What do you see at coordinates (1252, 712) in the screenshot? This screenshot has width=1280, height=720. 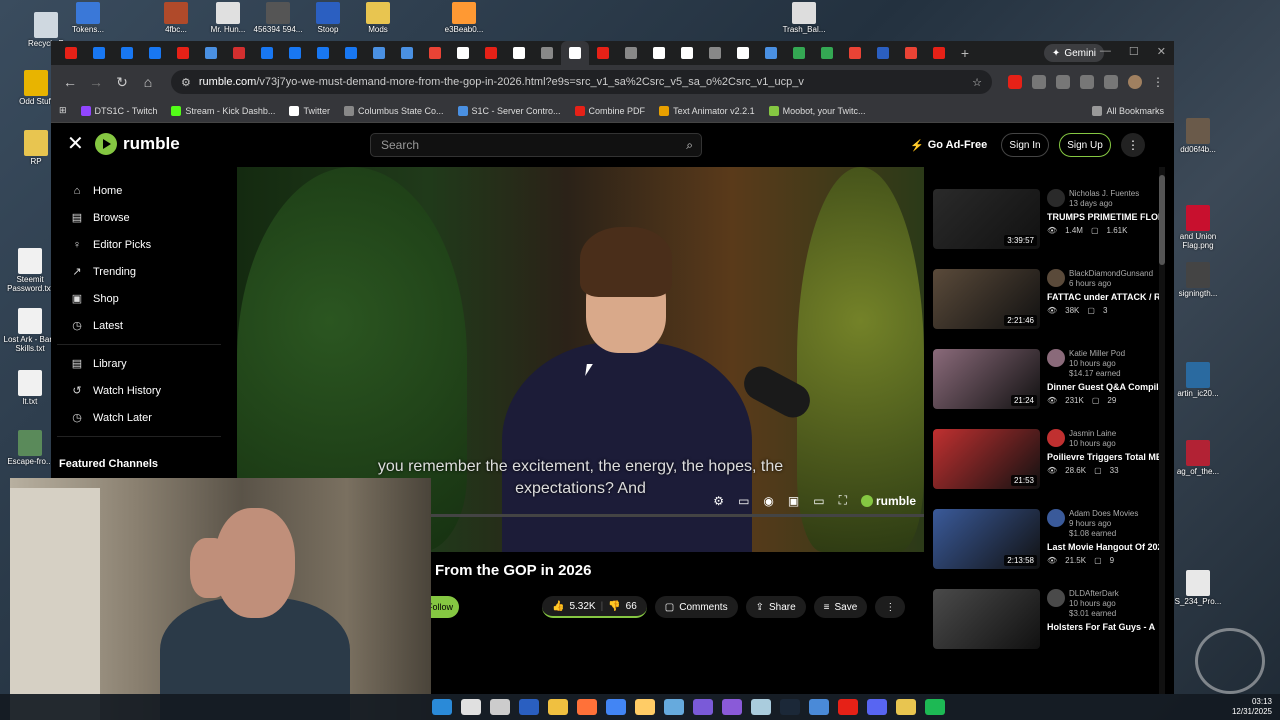 I see `clock-date: 12/31/2025` at bounding box center [1252, 712].